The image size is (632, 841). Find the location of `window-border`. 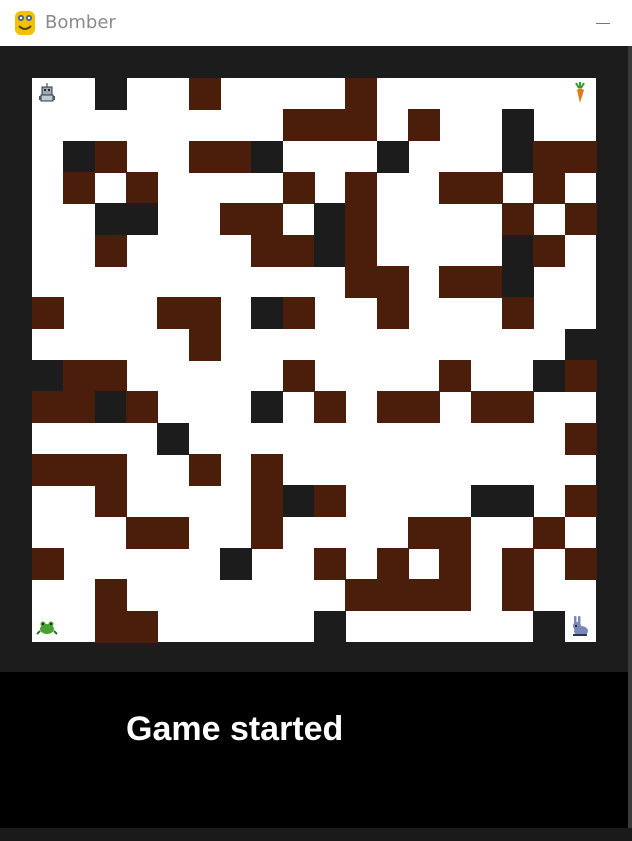

window-border is located at coordinates (630, 443).